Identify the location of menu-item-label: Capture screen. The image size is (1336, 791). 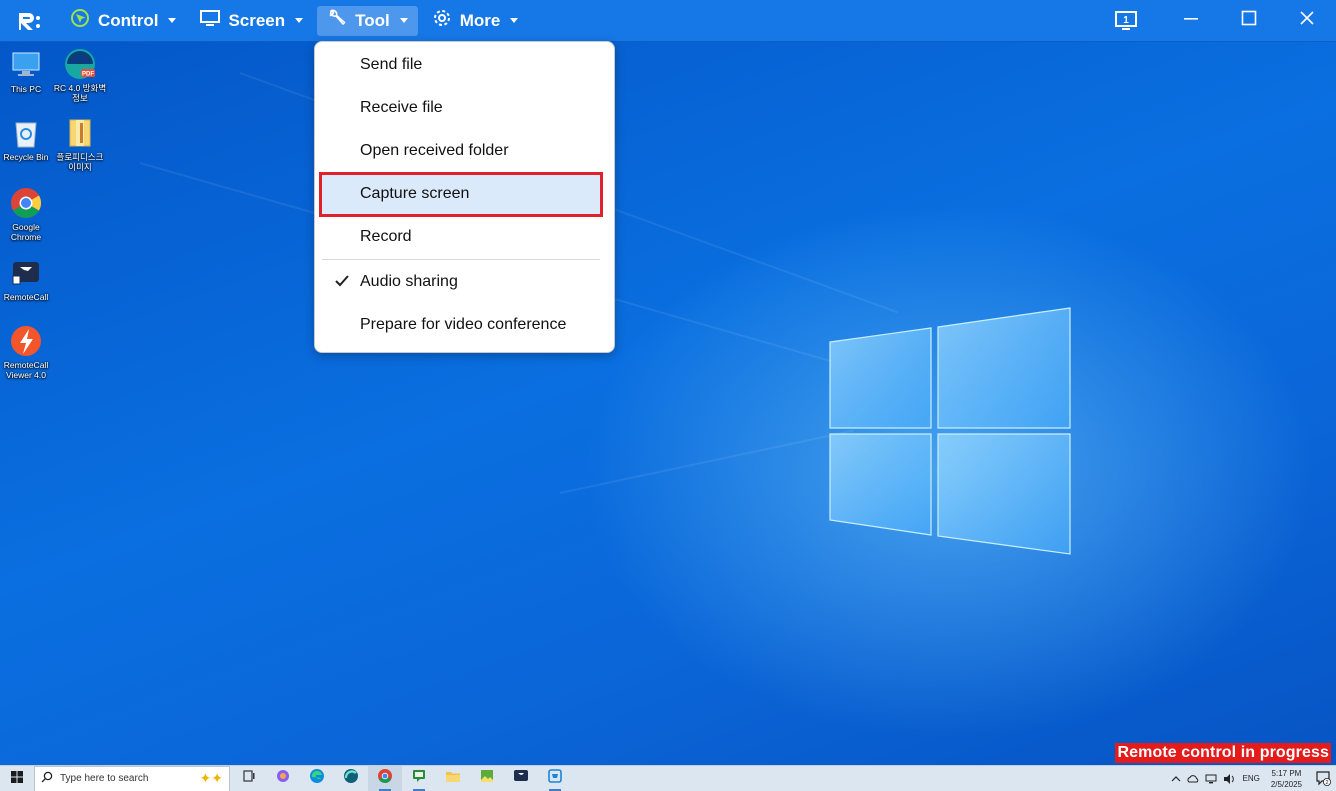
(415, 193).